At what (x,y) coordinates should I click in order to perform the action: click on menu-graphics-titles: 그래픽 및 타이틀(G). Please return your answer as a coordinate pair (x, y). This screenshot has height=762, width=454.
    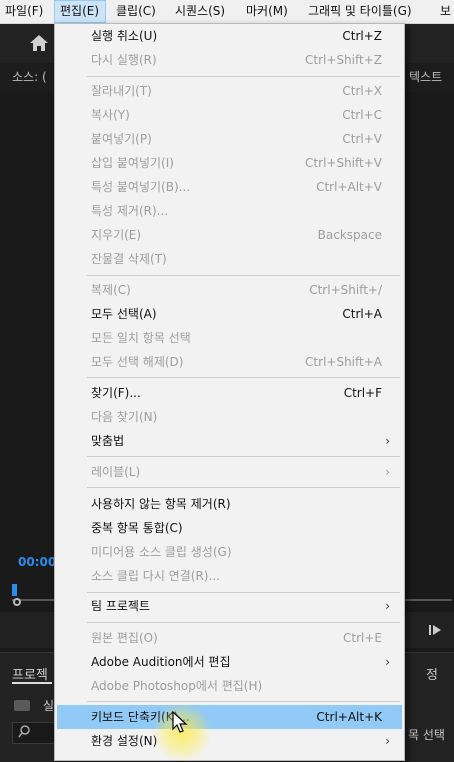
    Looking at the image, I should click on (360, 11).